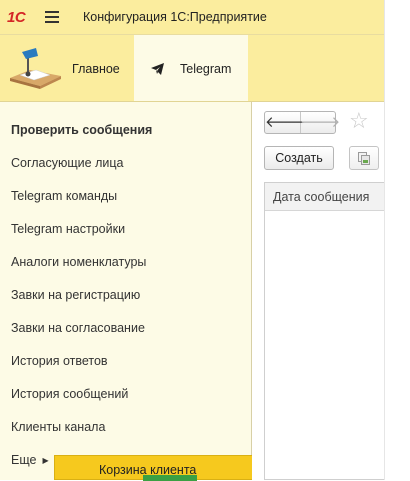 The width and height of the screenshot is (410, 481). Describe the element at coordinates (96, 69) in the screenshot. I see `section-main-label: Главное` at that location.